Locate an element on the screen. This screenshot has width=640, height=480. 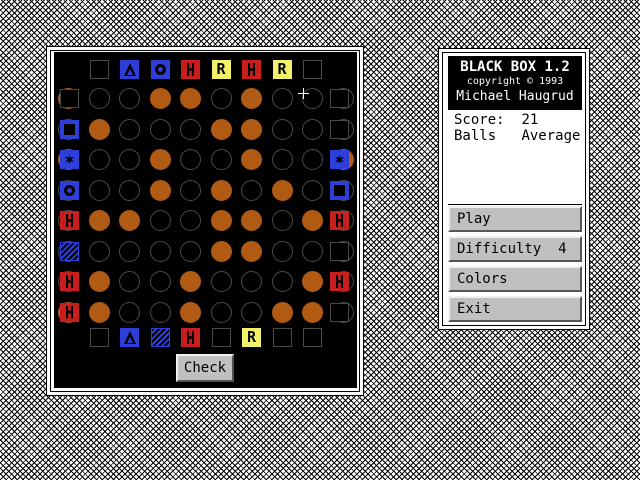
exit-button: Exit is located at coordinates (515, 309).